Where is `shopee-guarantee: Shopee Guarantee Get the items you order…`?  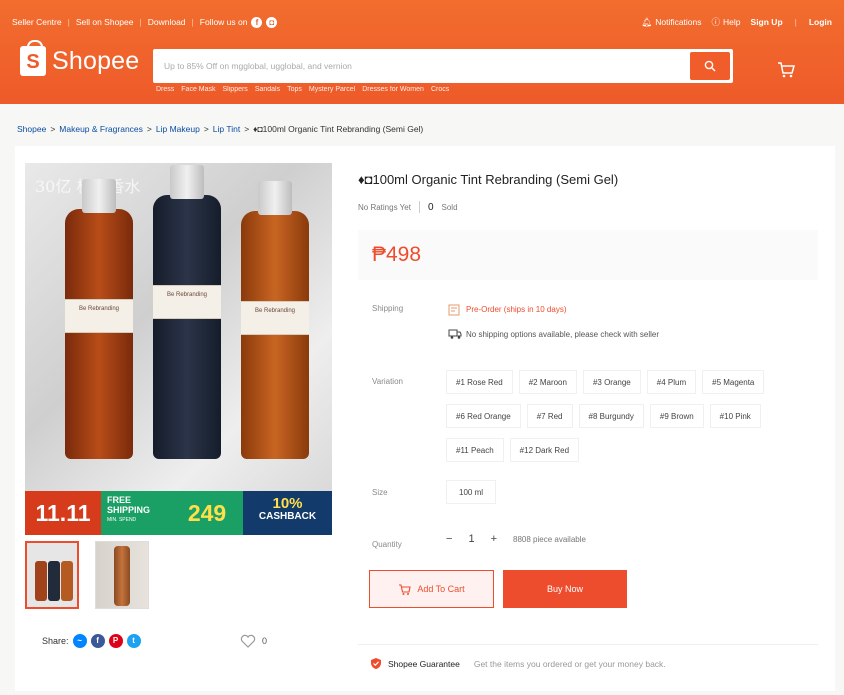 shopee-guarantee: Shopee Guarantee Get the items you order… is located at coordinates (518, 663).